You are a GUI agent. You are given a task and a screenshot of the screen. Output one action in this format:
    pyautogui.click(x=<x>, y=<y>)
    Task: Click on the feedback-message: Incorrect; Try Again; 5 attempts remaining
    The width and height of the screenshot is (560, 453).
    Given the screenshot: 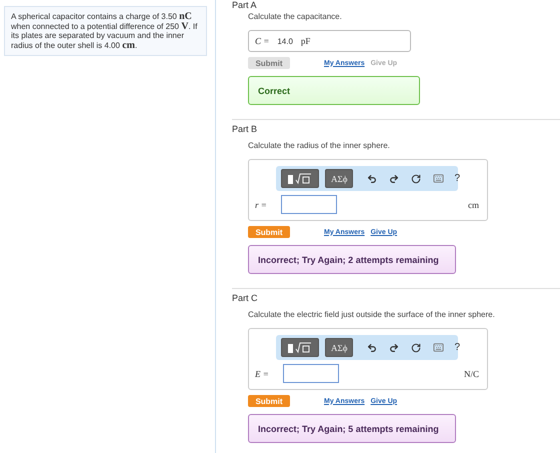 What is the action you would take?
    pyautogui.click(x=352, y=428)
    